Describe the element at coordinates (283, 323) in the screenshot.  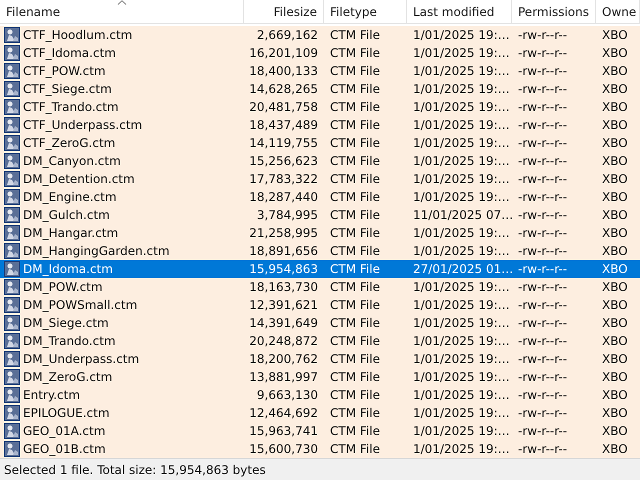
I see `file-size: 14,391,649` at that location.